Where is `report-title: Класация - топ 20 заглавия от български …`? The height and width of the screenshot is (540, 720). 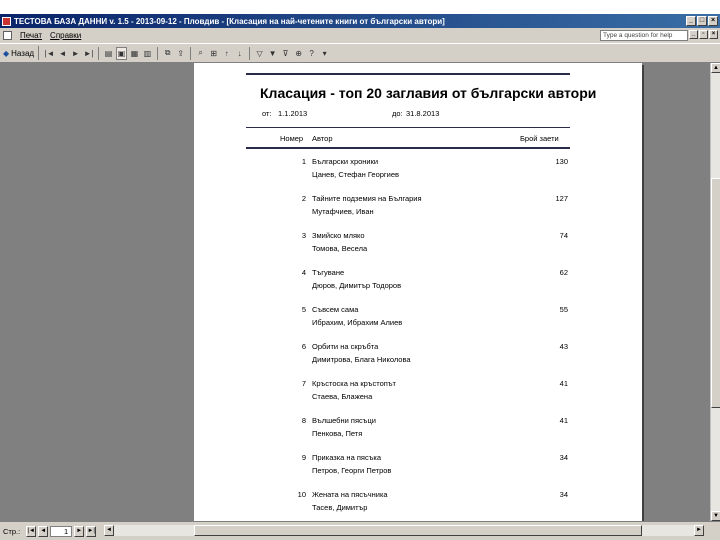 report-title: Класация - топ 20 заглавия от български … is located at coordinates (428, 93).